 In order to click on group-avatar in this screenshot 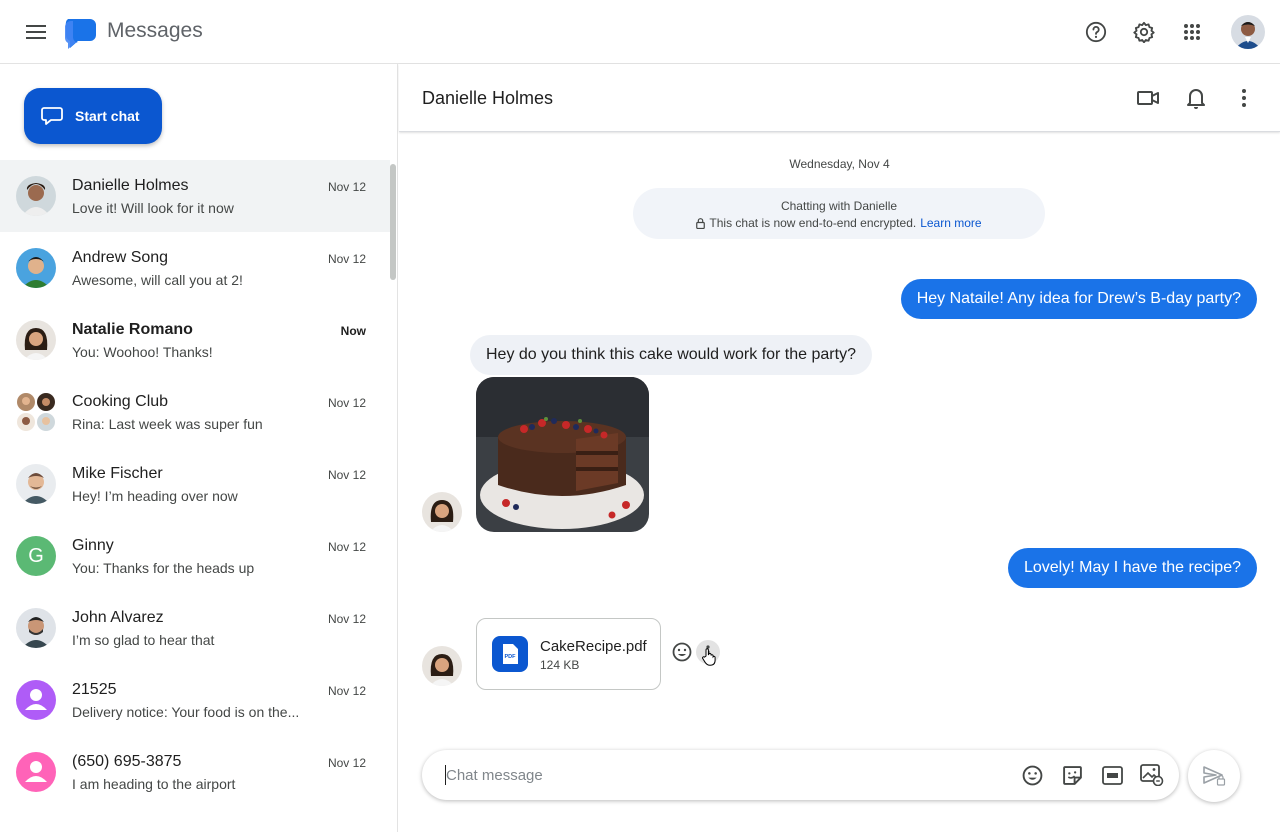, I will do `click(36, 412)`.